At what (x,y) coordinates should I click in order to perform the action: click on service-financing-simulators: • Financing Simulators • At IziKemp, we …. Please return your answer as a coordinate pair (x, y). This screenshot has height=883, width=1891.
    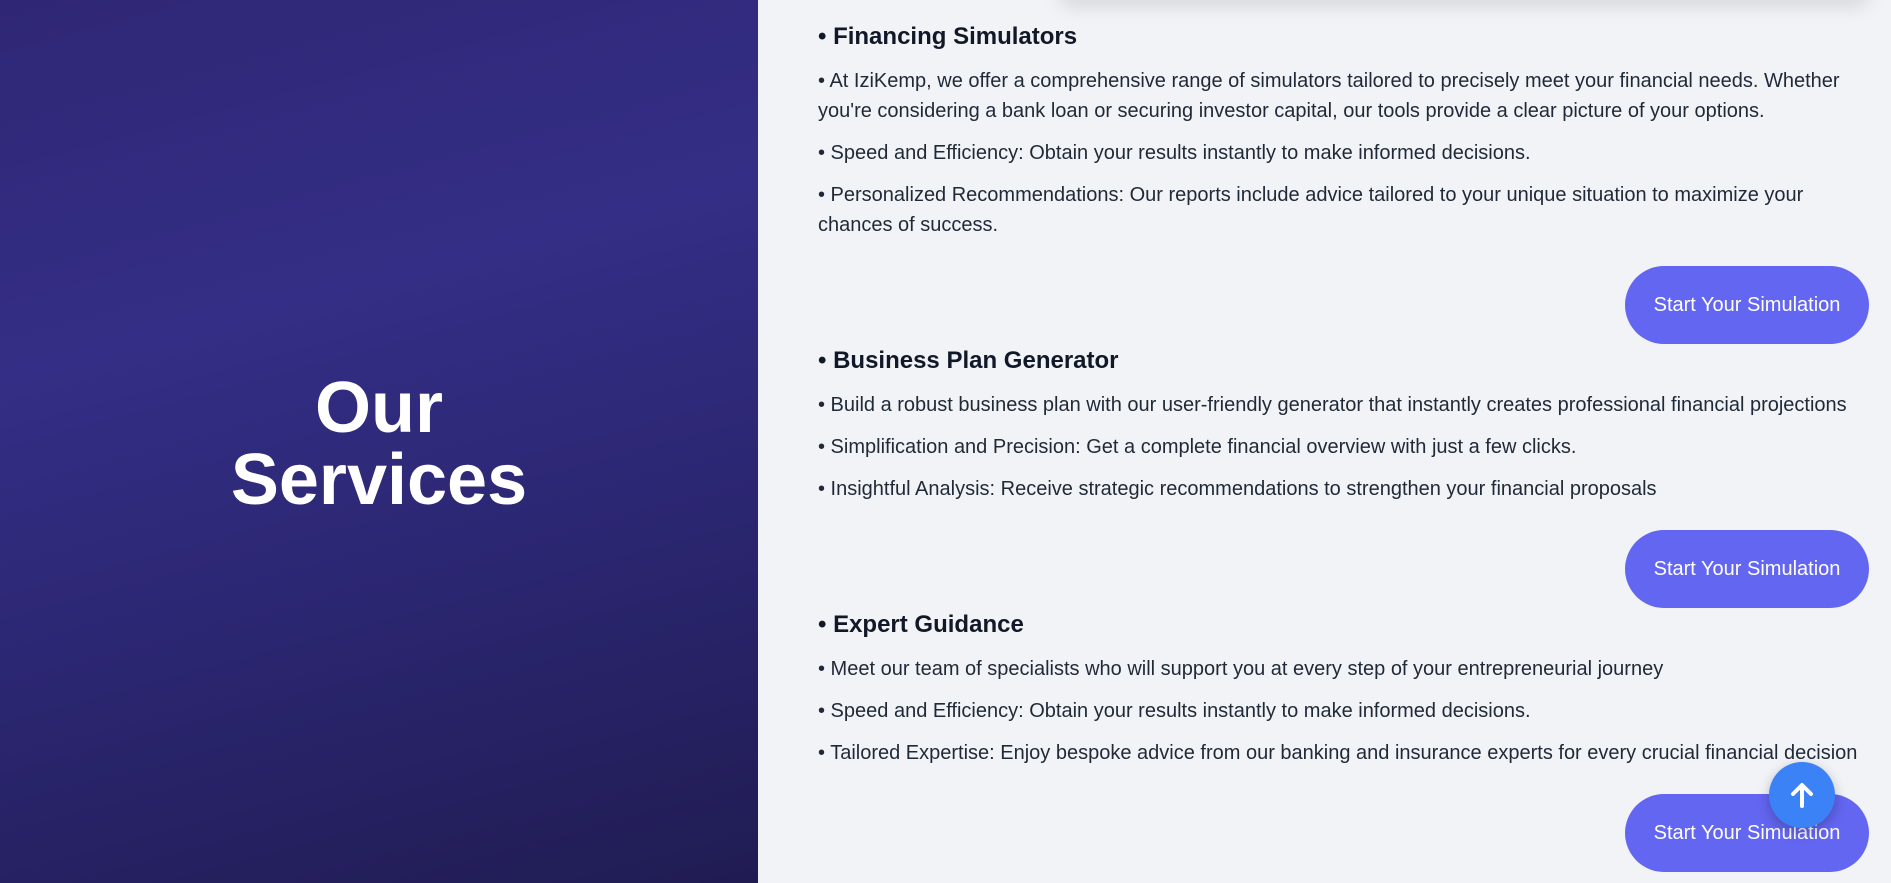
    Looking at the image, I should click on (1343, 131).